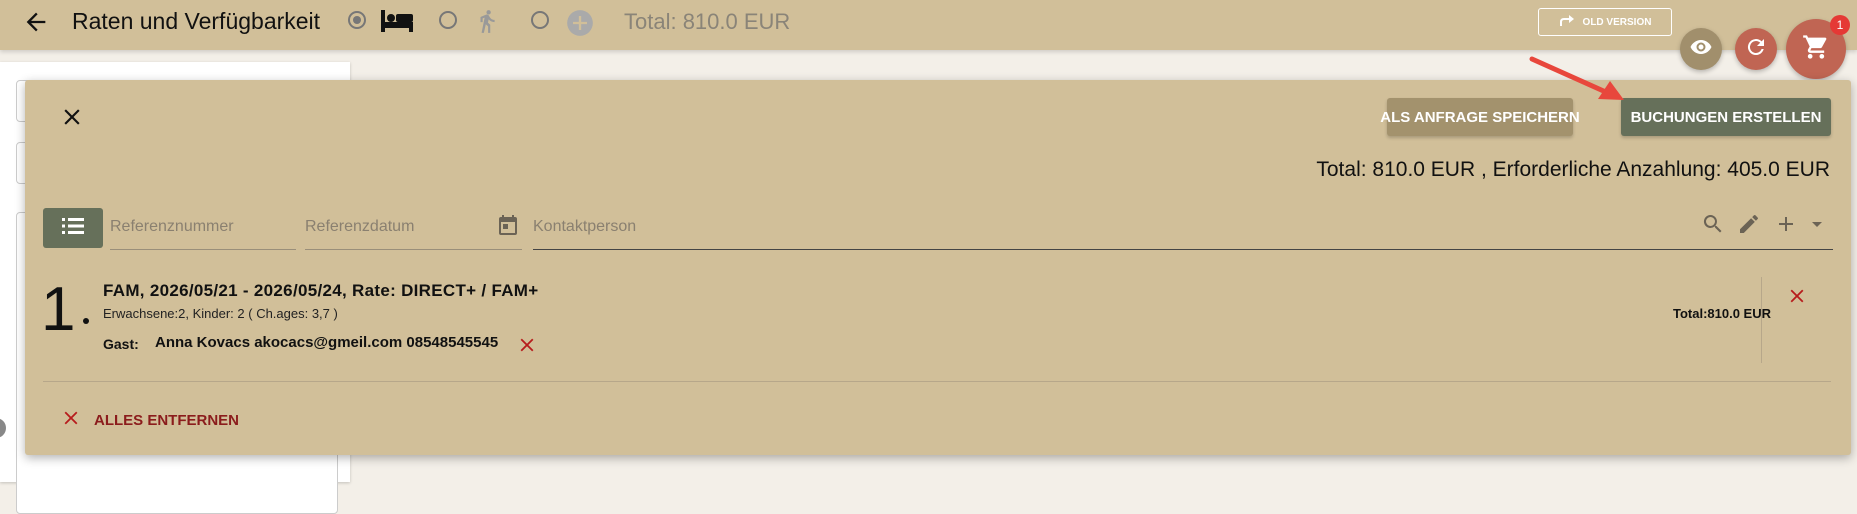 The height and width of the screenshot is (514, 1857). I want to click on preview-button, so click(1701, 49).